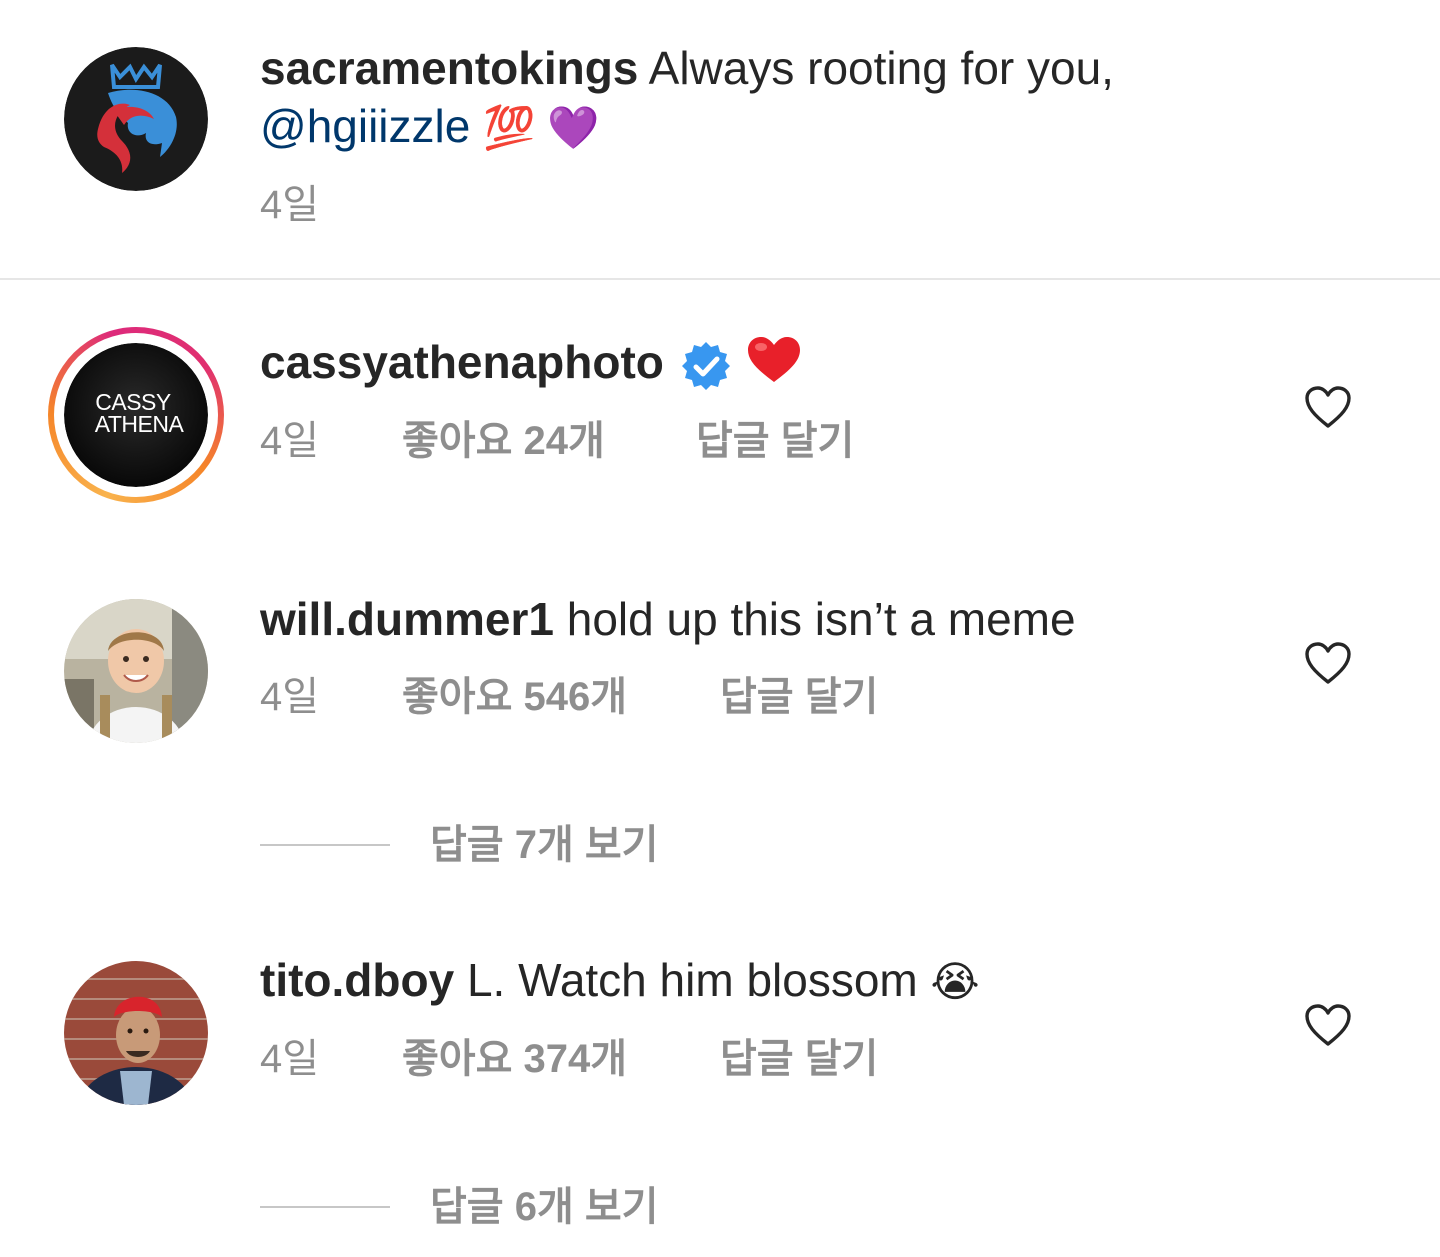  What do you see at coordinates (357, 980) in the screenshot?
I see `comment-username: tito.dboy` at bounding box center [357, 980].